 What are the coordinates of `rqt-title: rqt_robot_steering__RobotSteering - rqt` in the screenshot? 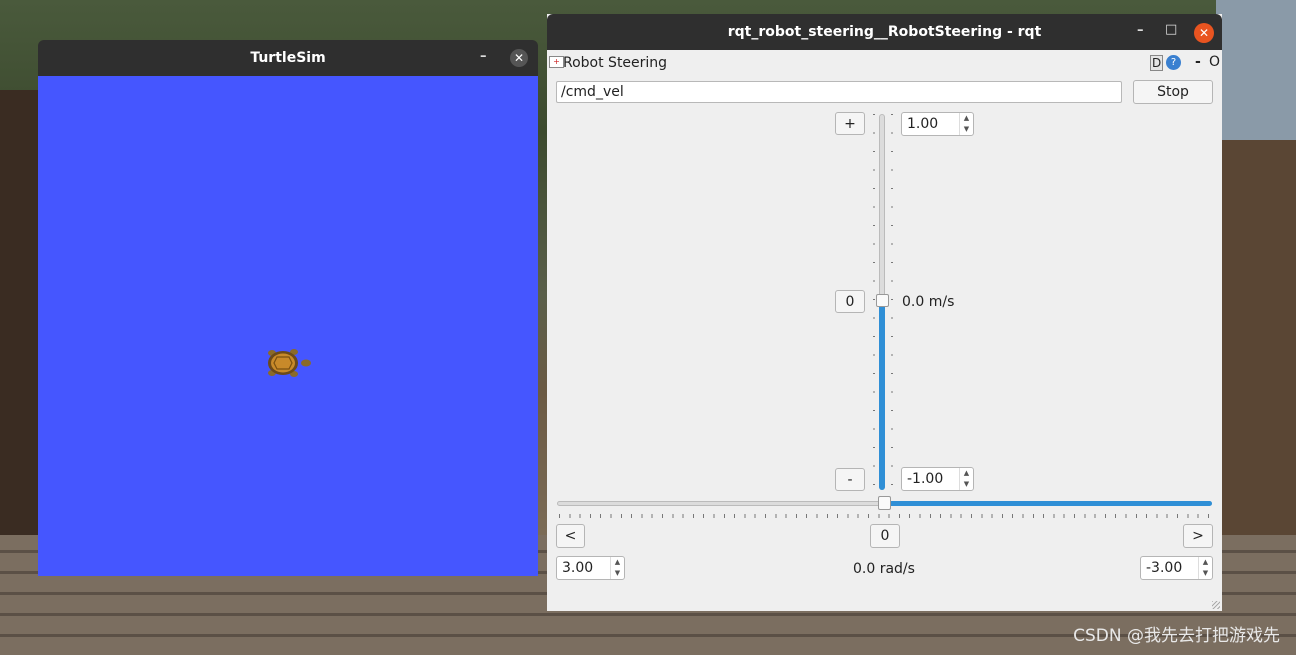 It's located at (884, 32).